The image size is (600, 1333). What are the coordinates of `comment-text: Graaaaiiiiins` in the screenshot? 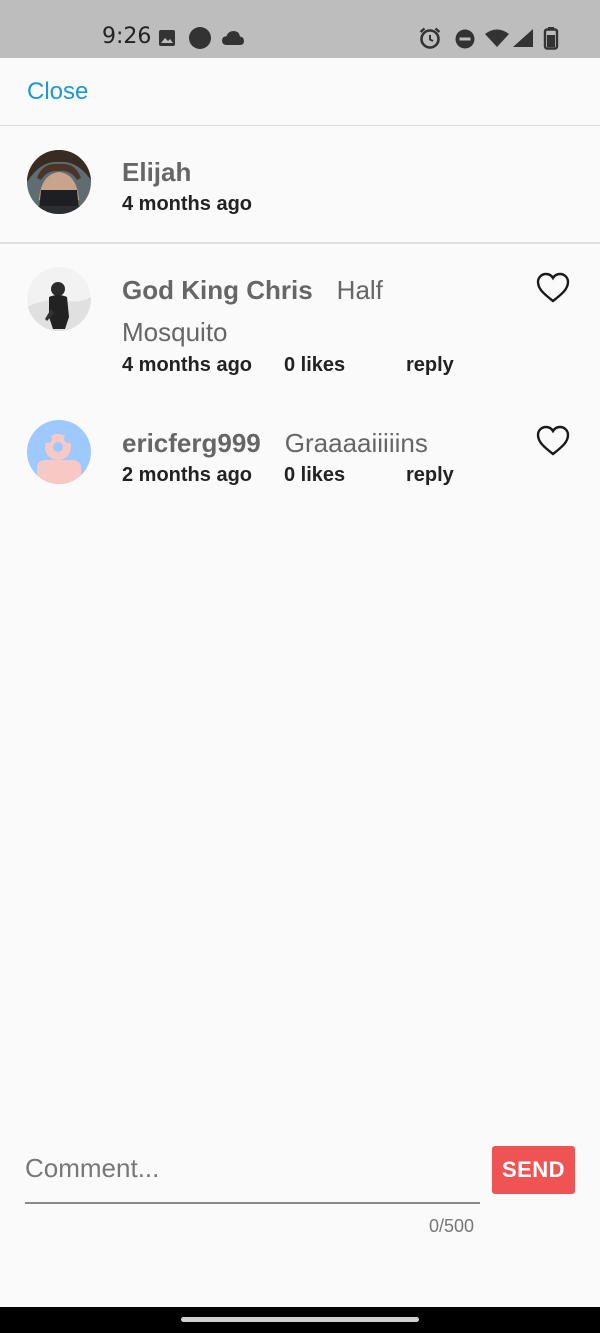 It's located at (356, 443).